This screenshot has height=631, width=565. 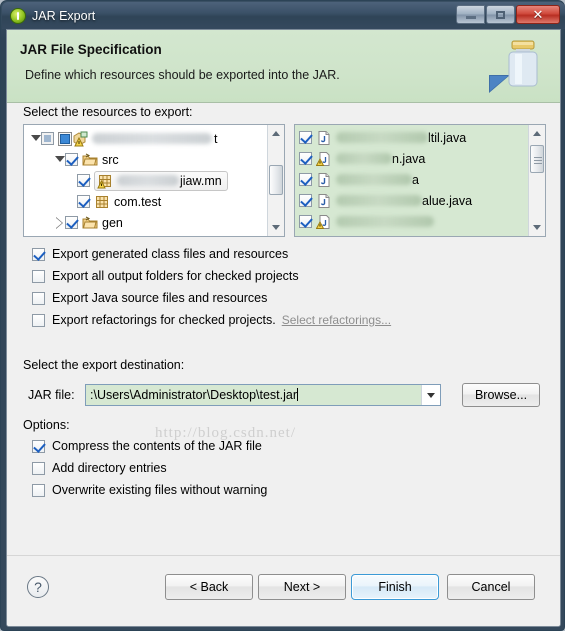 What do you see at coordinates (447, 137) in the screenshot?
I see `list-item-label: ltil.java` at bounding box center [447, 137].